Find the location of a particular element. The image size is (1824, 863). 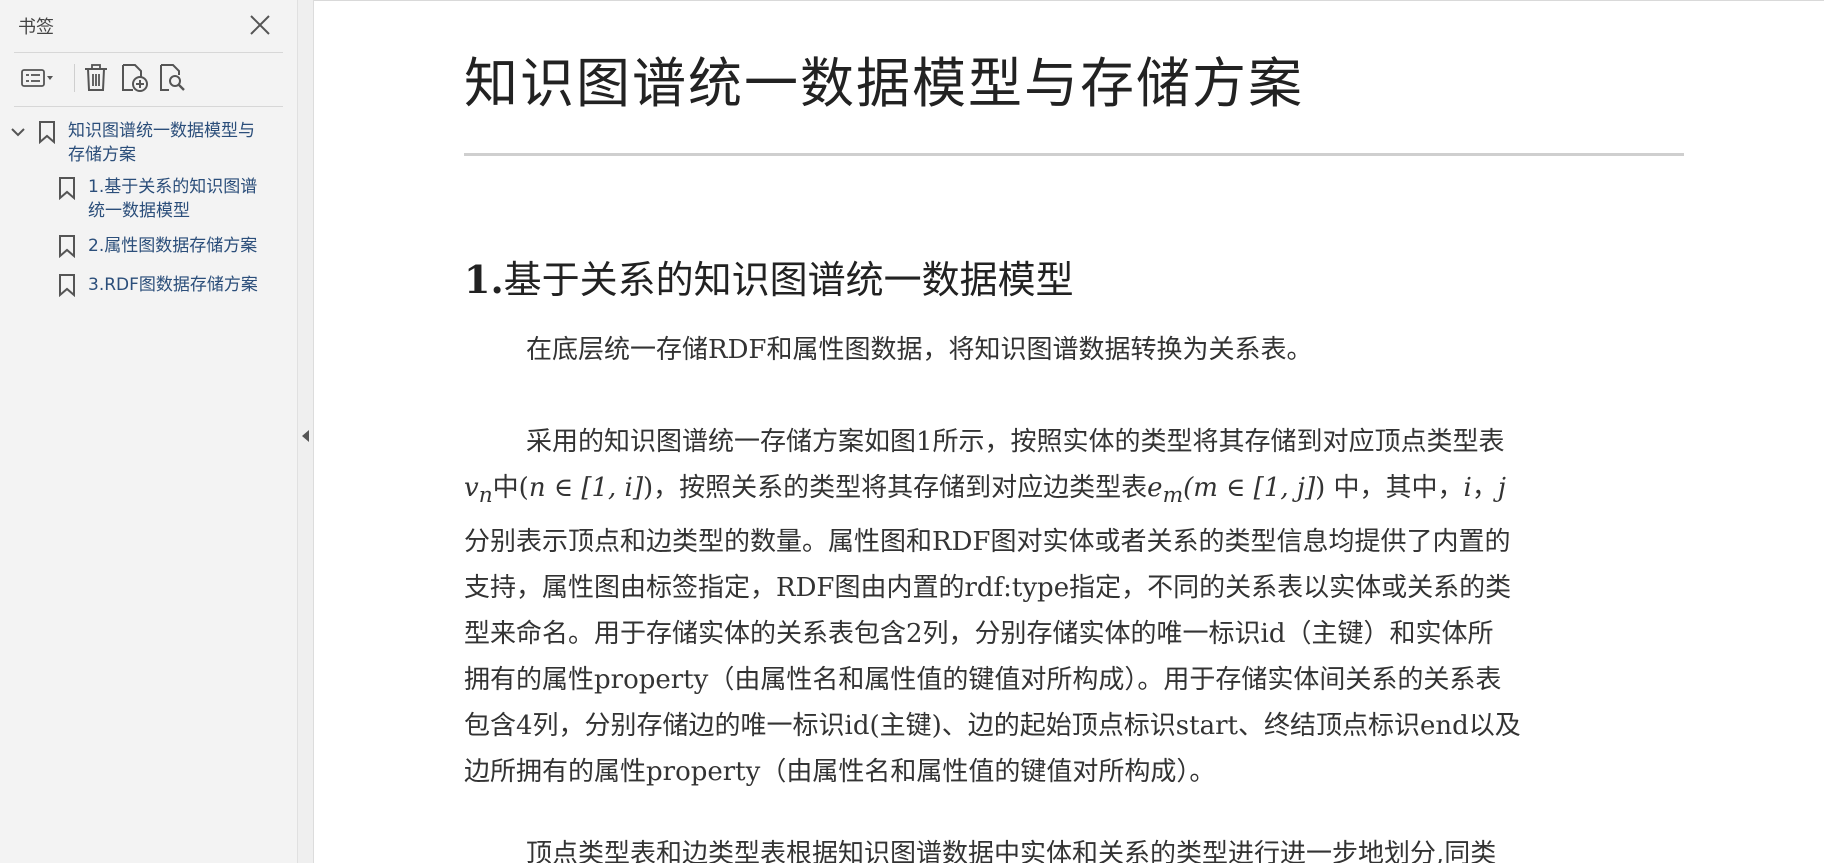

math-sub: m is located at coordinates (1173, 496).